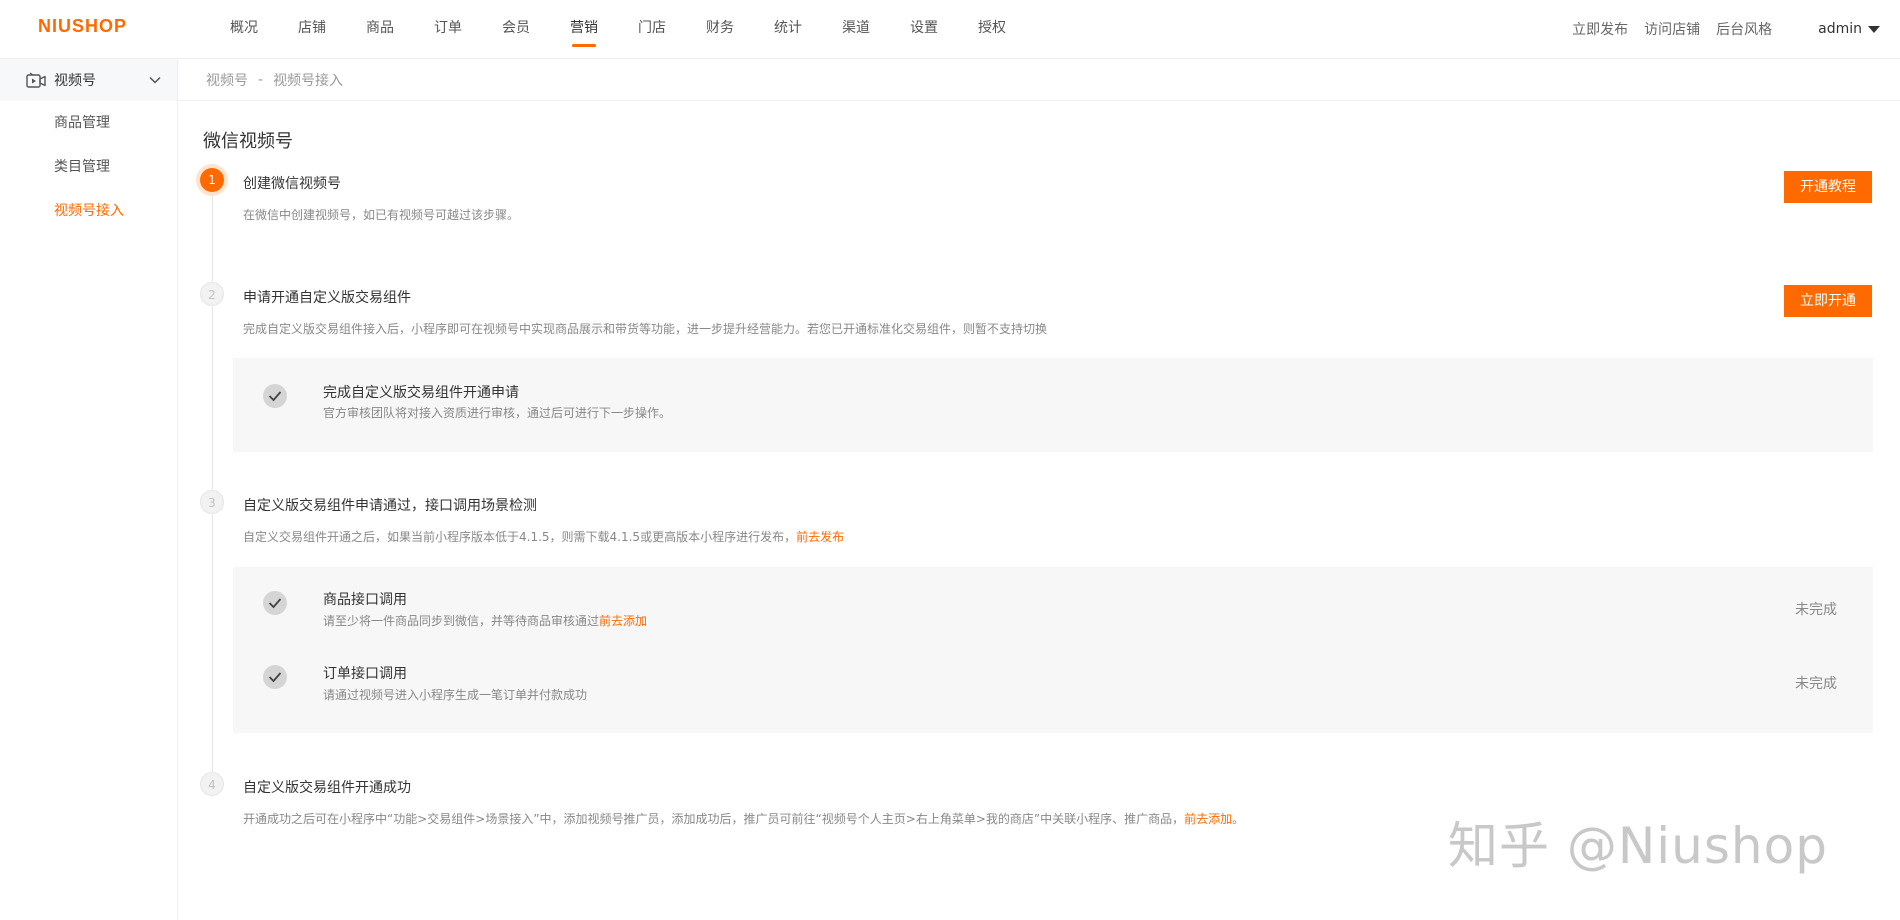 The height and width of the screenshot is (920, 1900). I want to click on nav-item-stats: 统计, so click(788, 29).